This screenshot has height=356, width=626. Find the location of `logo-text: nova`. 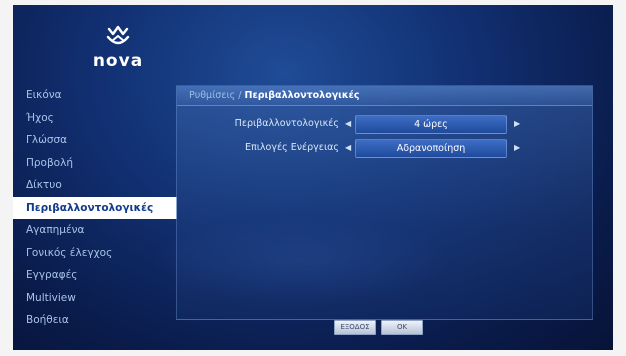

logo-text: nova is located at coordinates (118, 61).